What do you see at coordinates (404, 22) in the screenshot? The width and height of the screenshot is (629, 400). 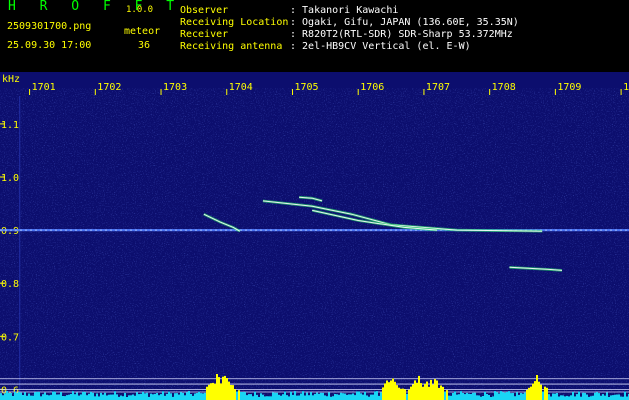 I see `location-value: : Ogaki, Gifu, JAPAN (136.60E, 35.35N)` at bounding box center [404, 22].